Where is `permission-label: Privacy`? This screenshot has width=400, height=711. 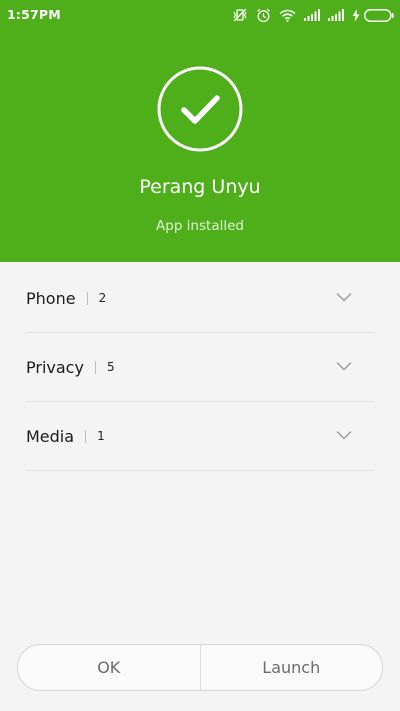 permission-label: Privacy is located at coordinates (55, 367).